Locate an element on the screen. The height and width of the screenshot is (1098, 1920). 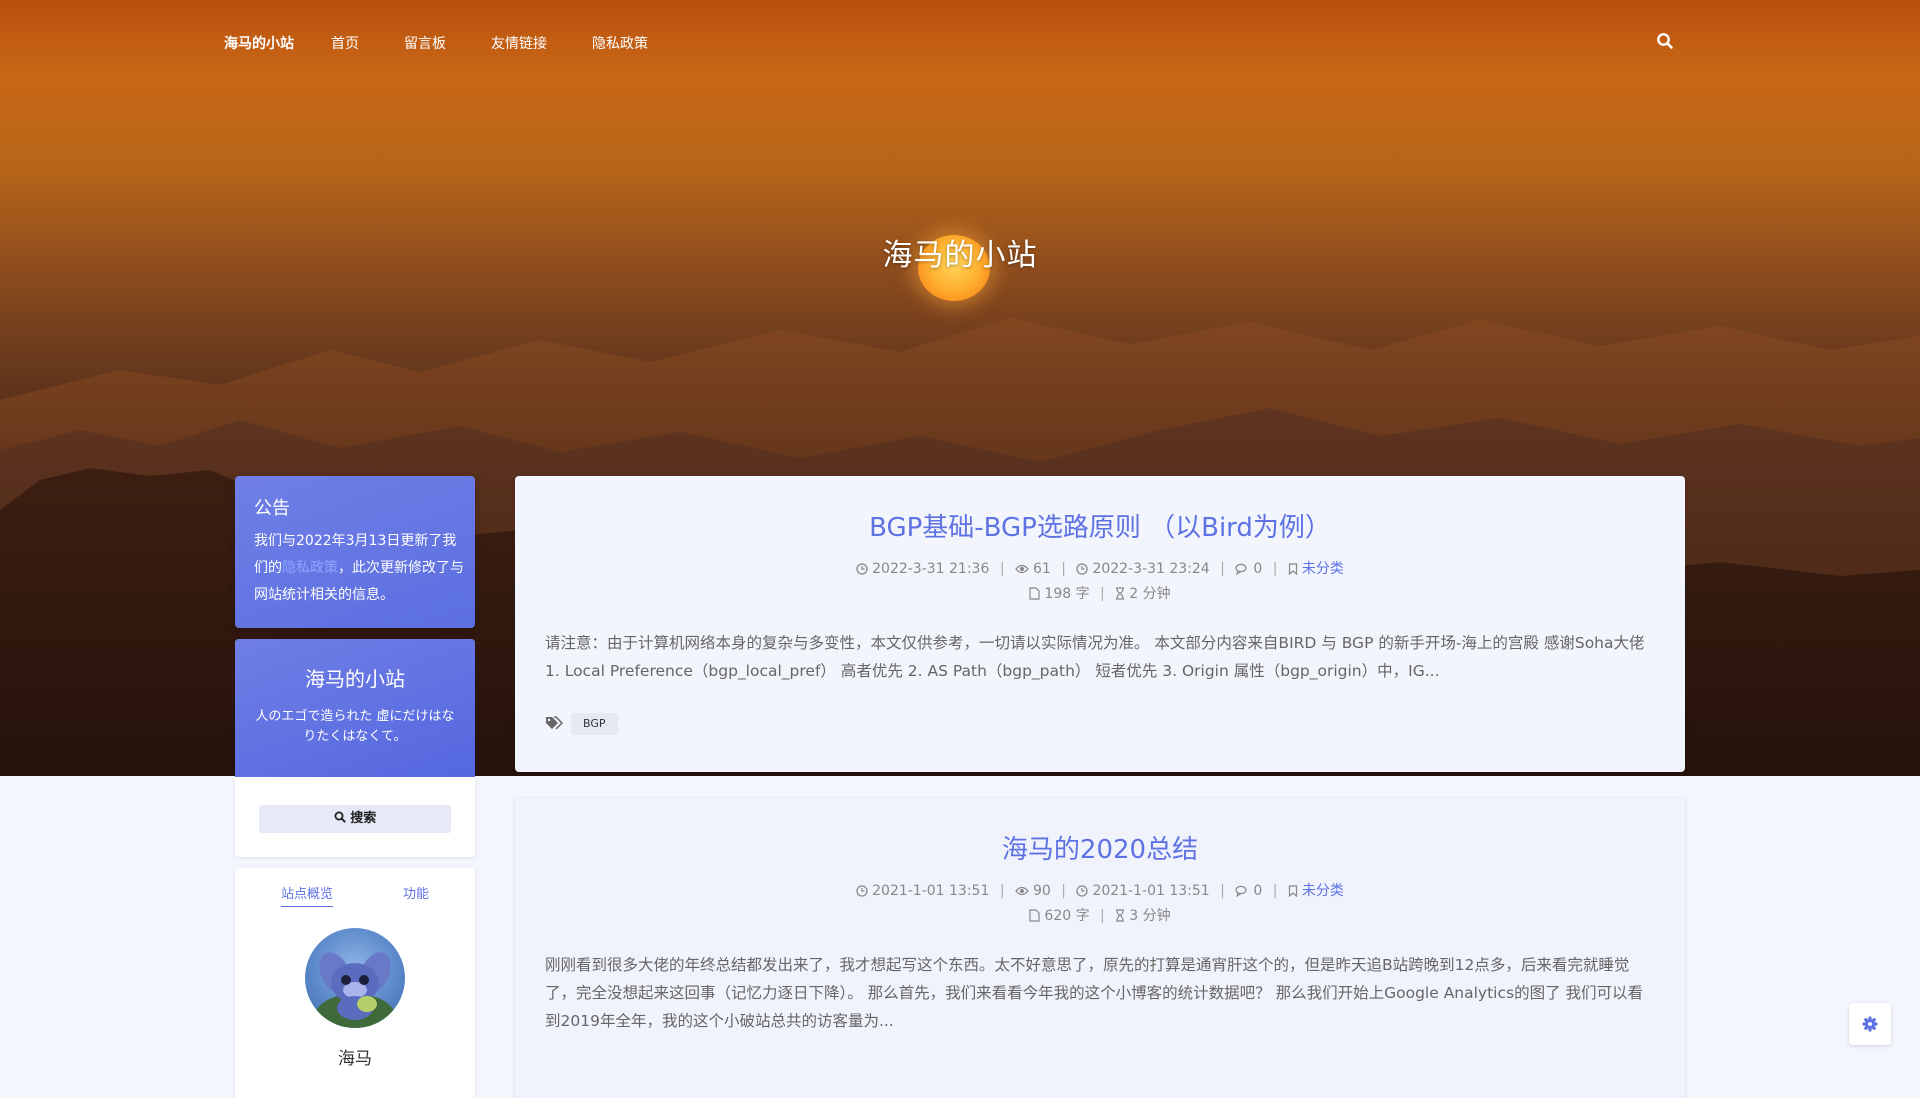
author-name: 海马 is located at coordinates (355, 1059).